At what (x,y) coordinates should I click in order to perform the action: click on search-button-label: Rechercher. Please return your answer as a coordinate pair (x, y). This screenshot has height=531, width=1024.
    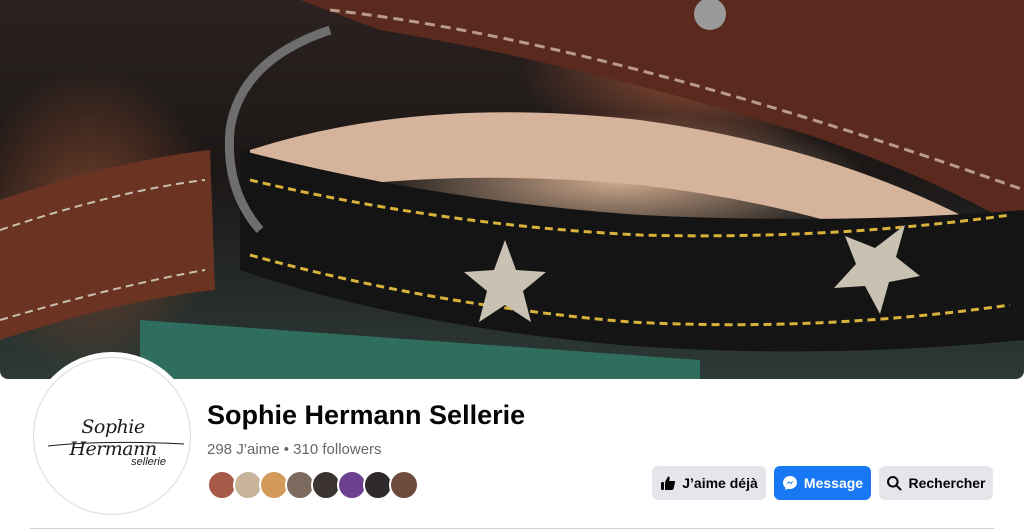
    Looking at the image, I should click on (947, 483).